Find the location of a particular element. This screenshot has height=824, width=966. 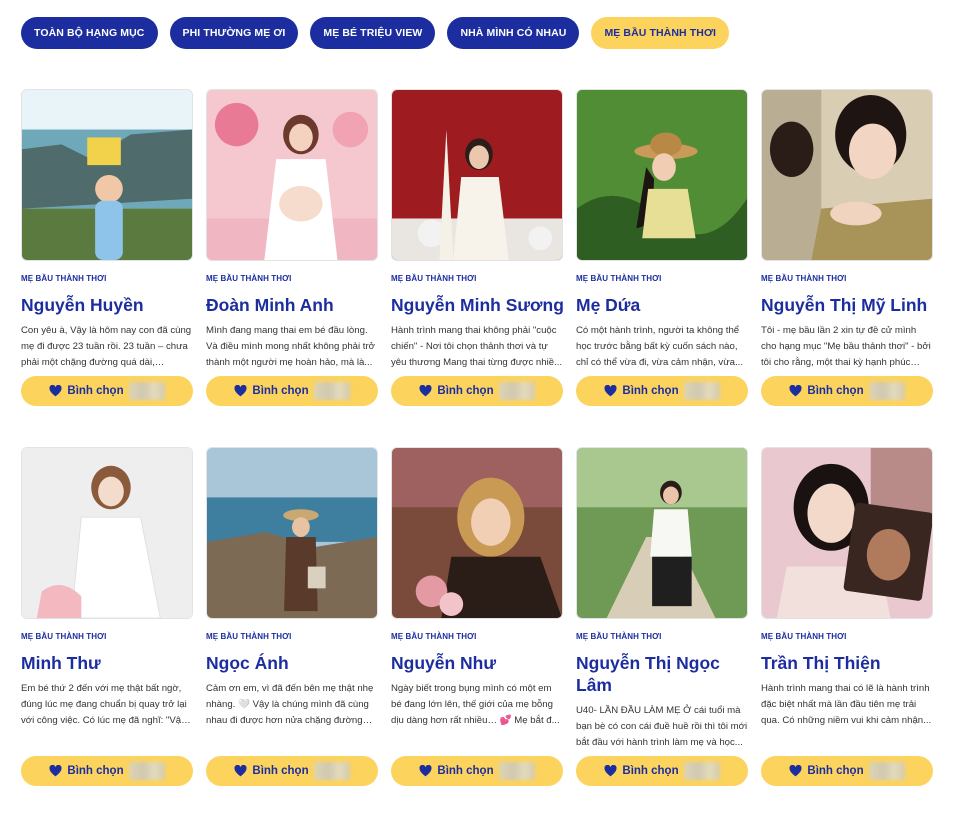

contestant-name: Nguyễn Thị Mỹ Linh is located at coordinates (848, 305).